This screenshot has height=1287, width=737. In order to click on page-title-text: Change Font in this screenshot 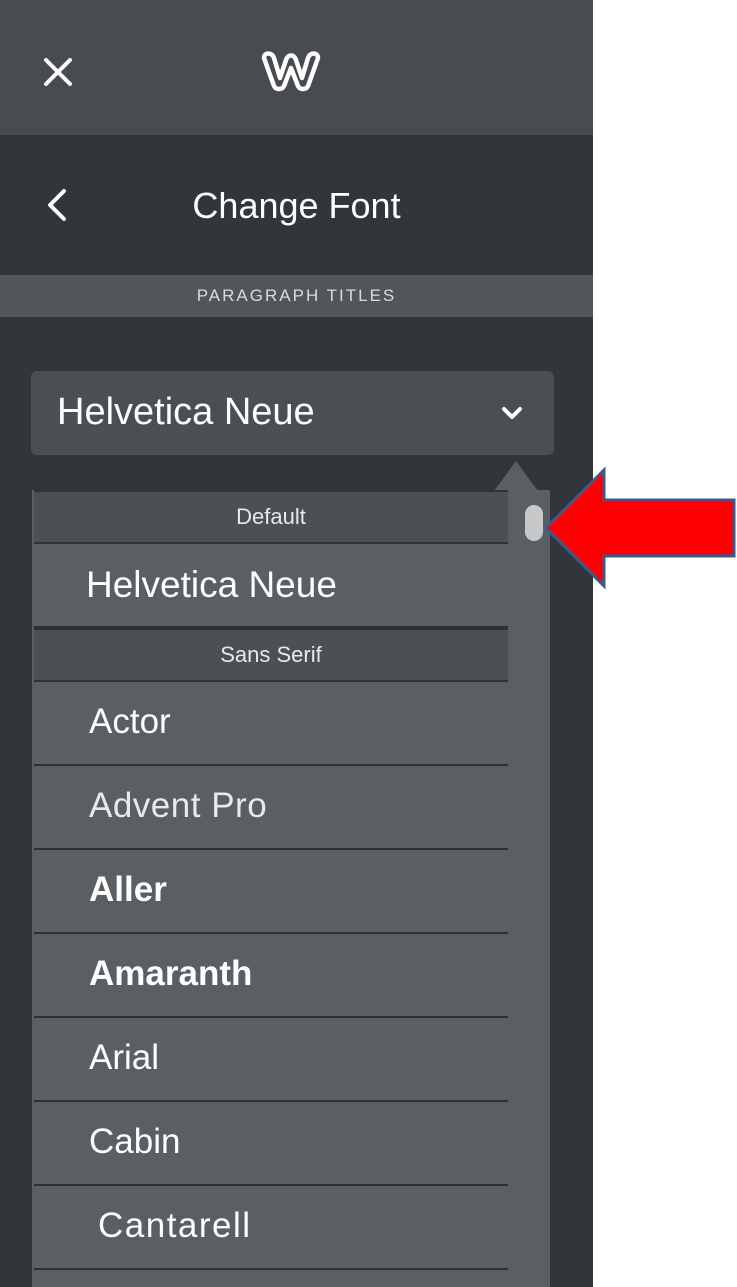, I will do `click(296, 205)`.